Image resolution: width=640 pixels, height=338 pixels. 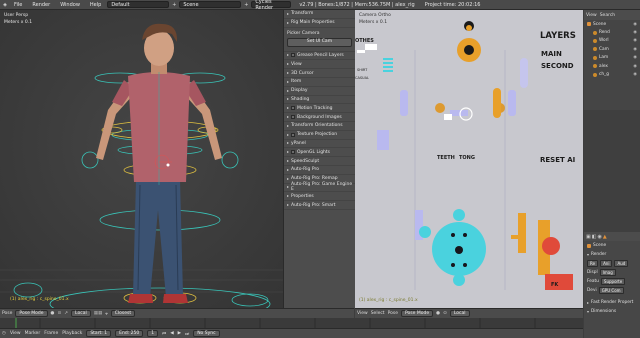 I want to click on picker-view-menu: View, so click(x=362, y=313).